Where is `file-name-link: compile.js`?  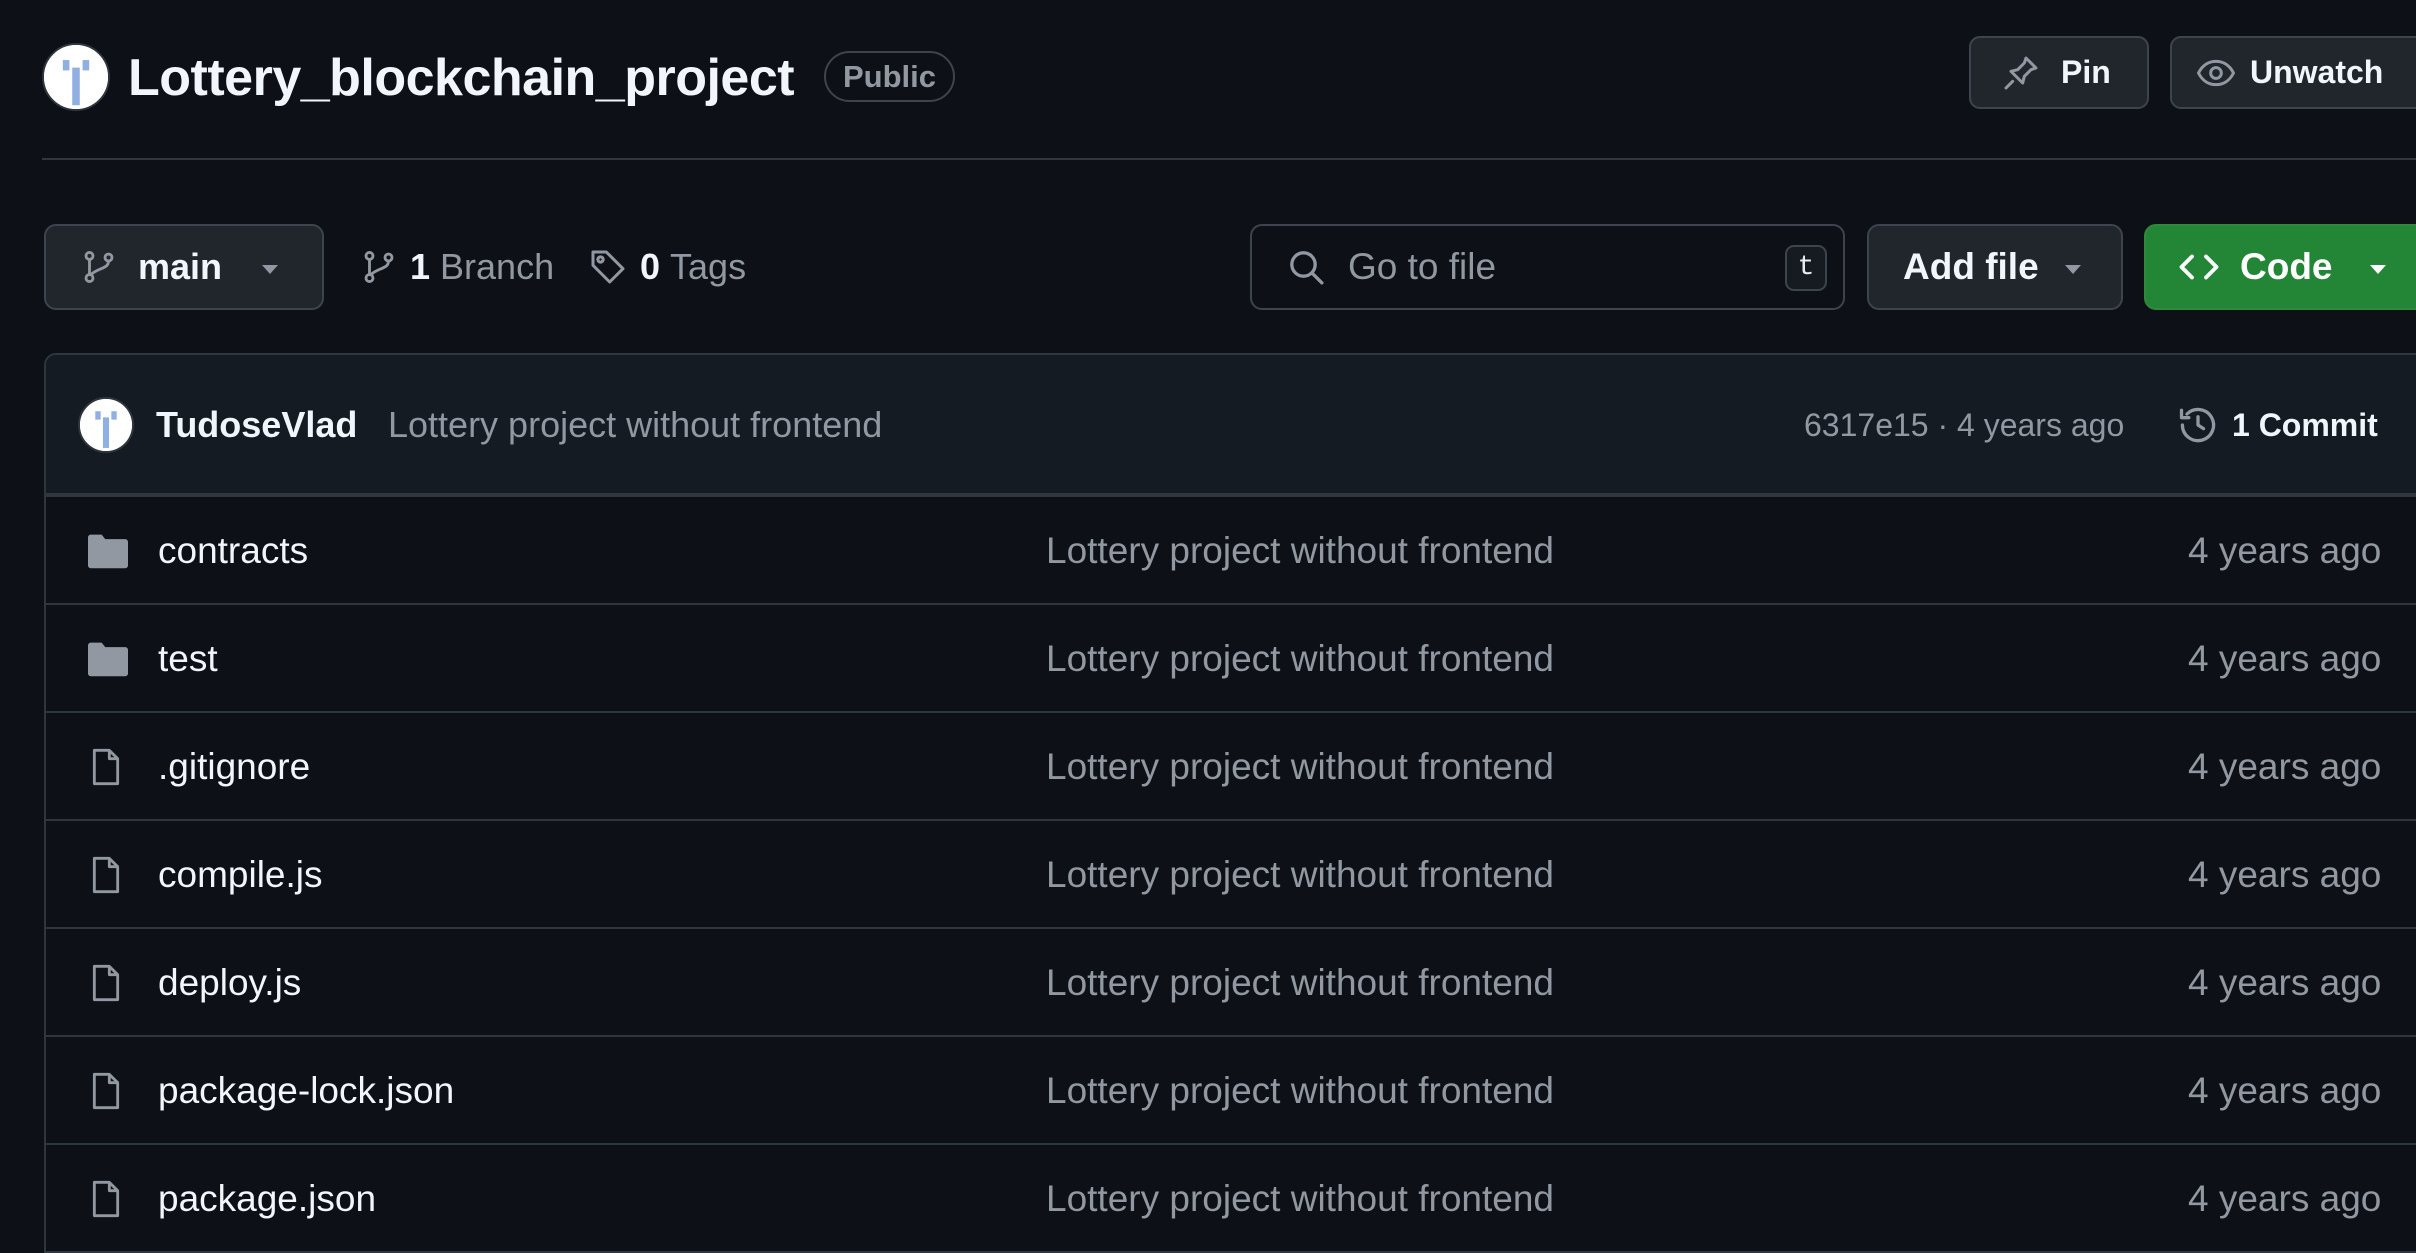
file-name-link: compile.js is located at coordinates (240, 875).